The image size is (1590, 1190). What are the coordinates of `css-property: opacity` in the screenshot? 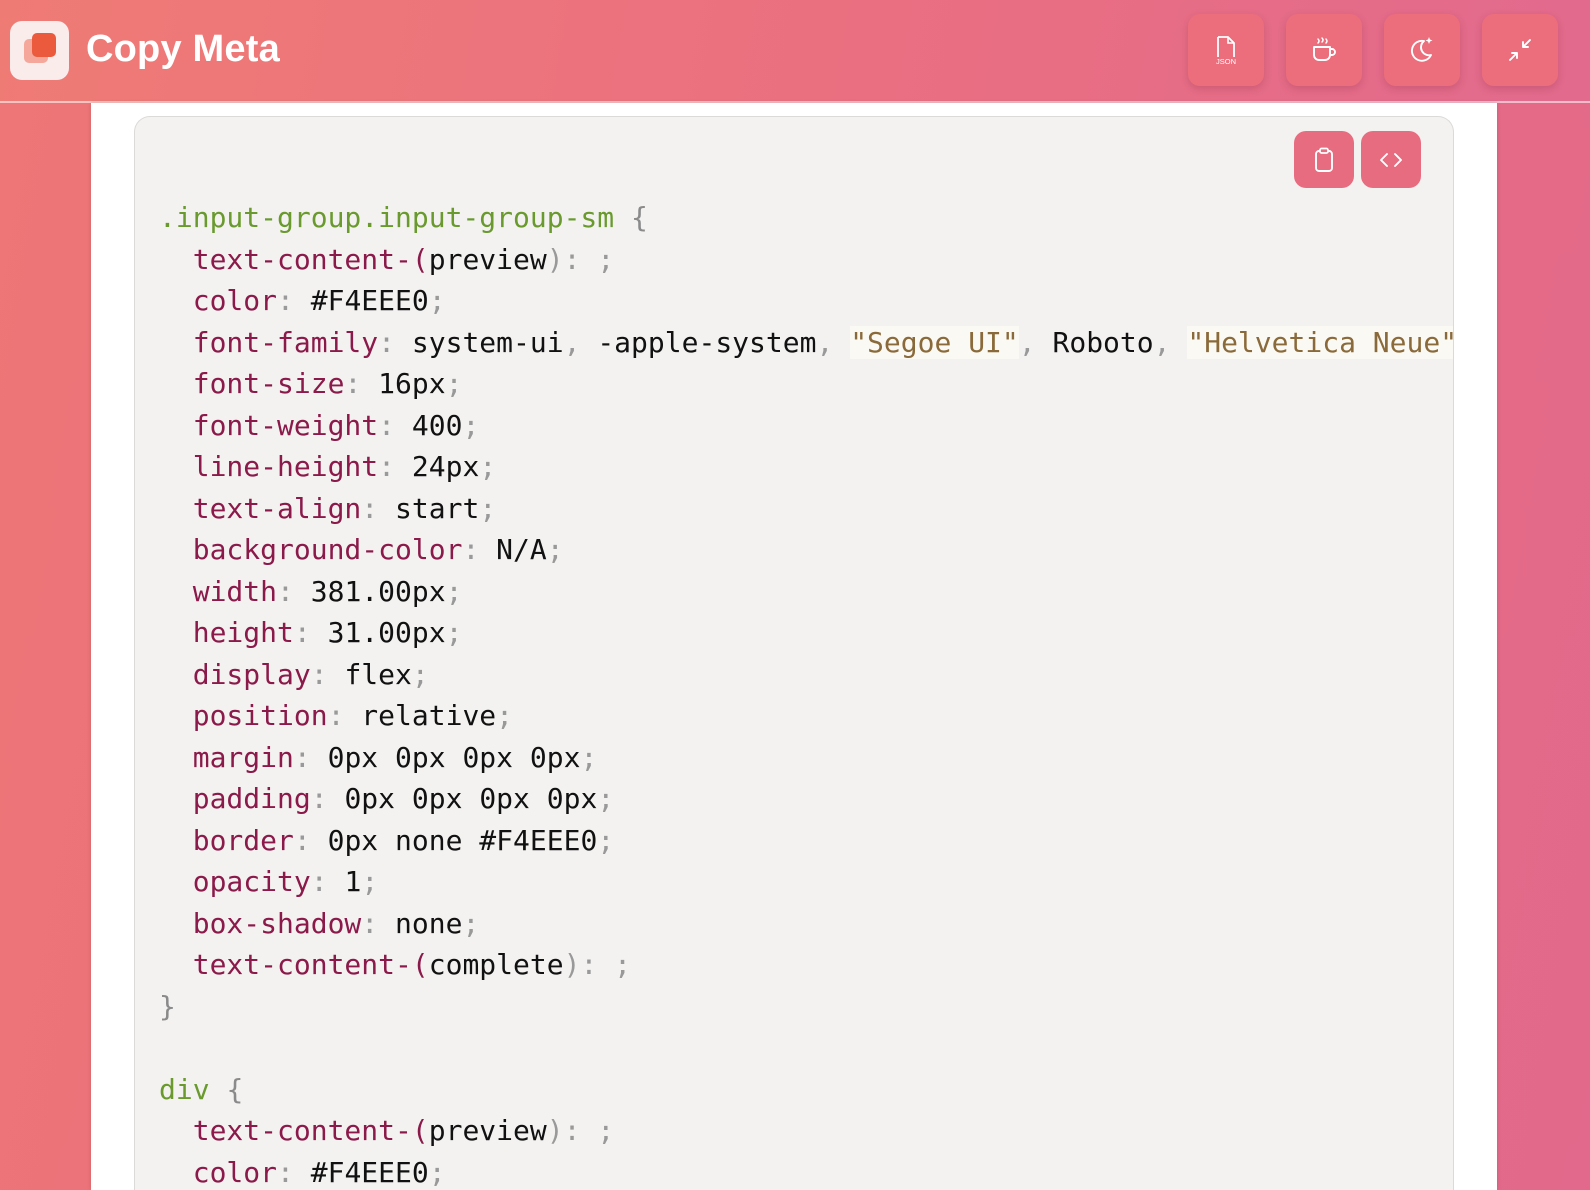 It's located at (251, 881).